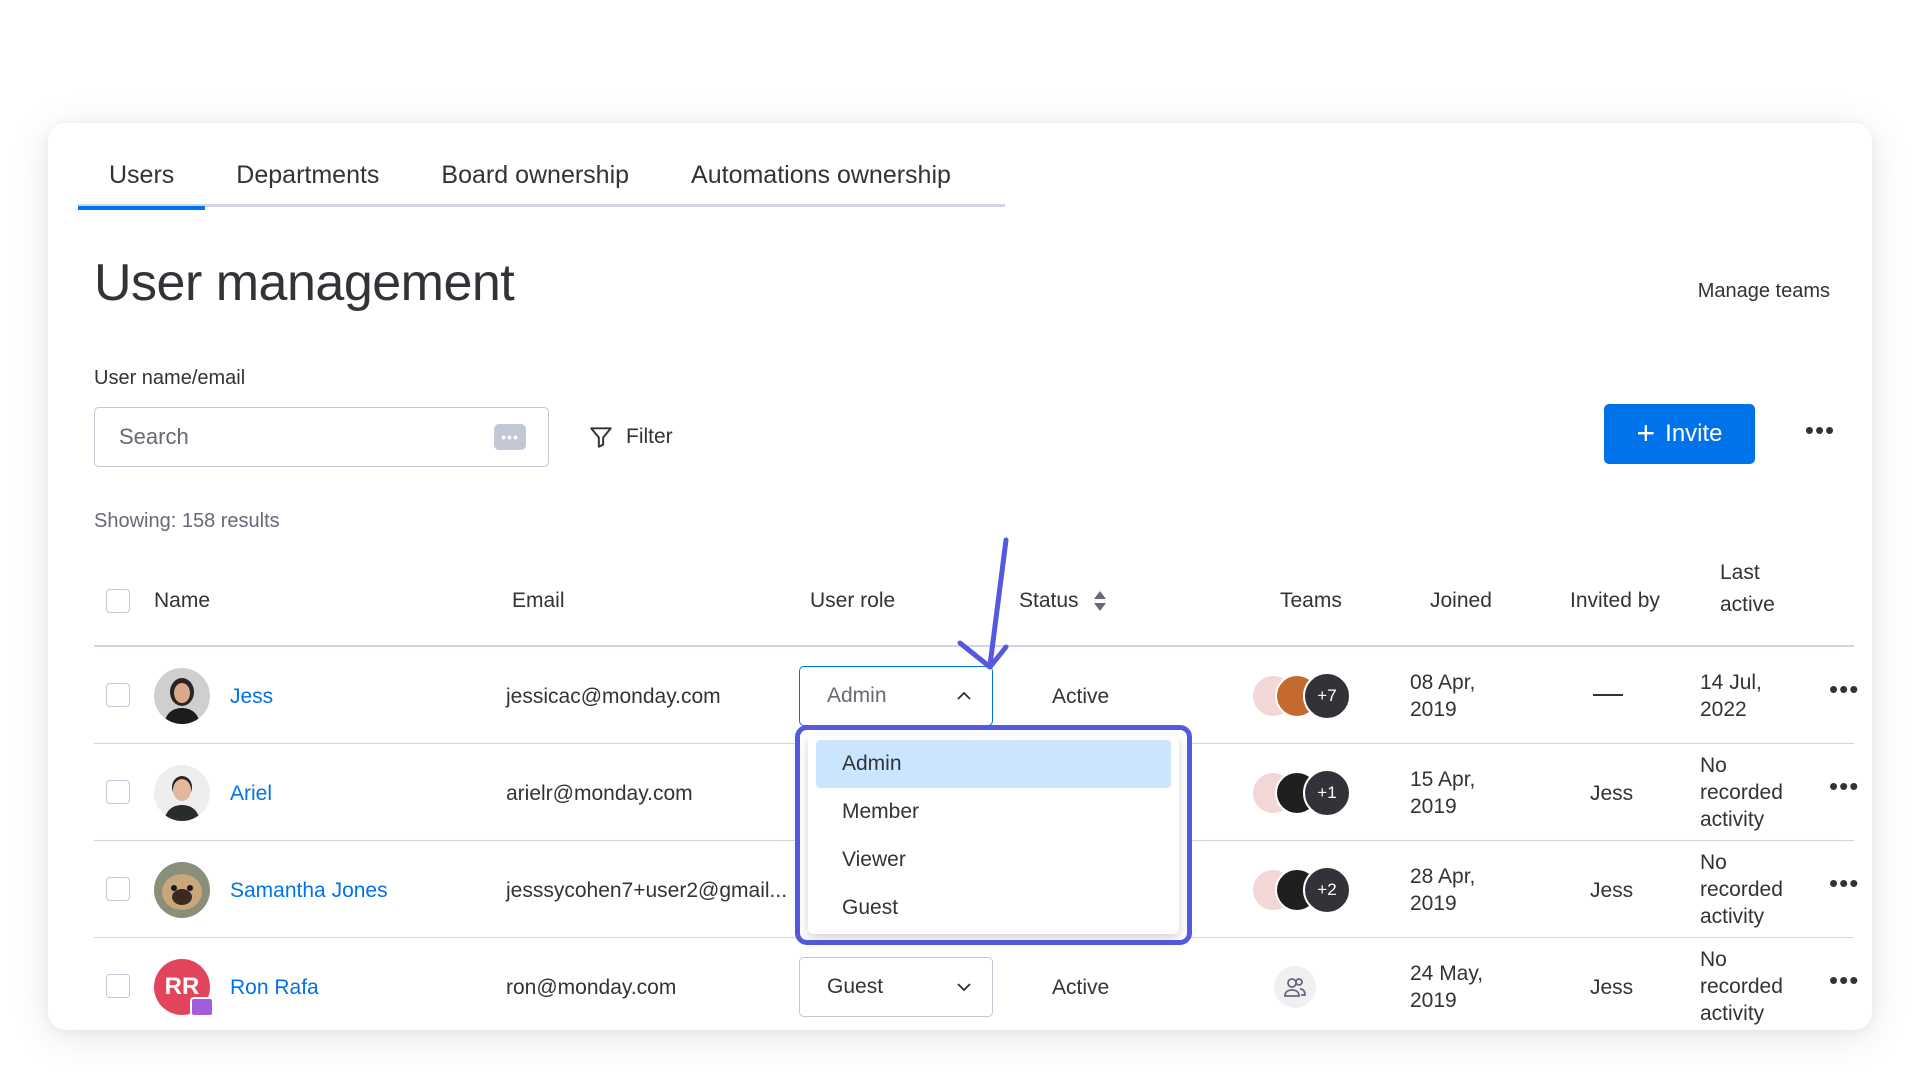 The height and width of the screenshot is (1080, 1920). What do you see at coordinates (993, 860) in the screenshot?
I see `role-option-viewer: Viewer` at bounding box center [993, 860].